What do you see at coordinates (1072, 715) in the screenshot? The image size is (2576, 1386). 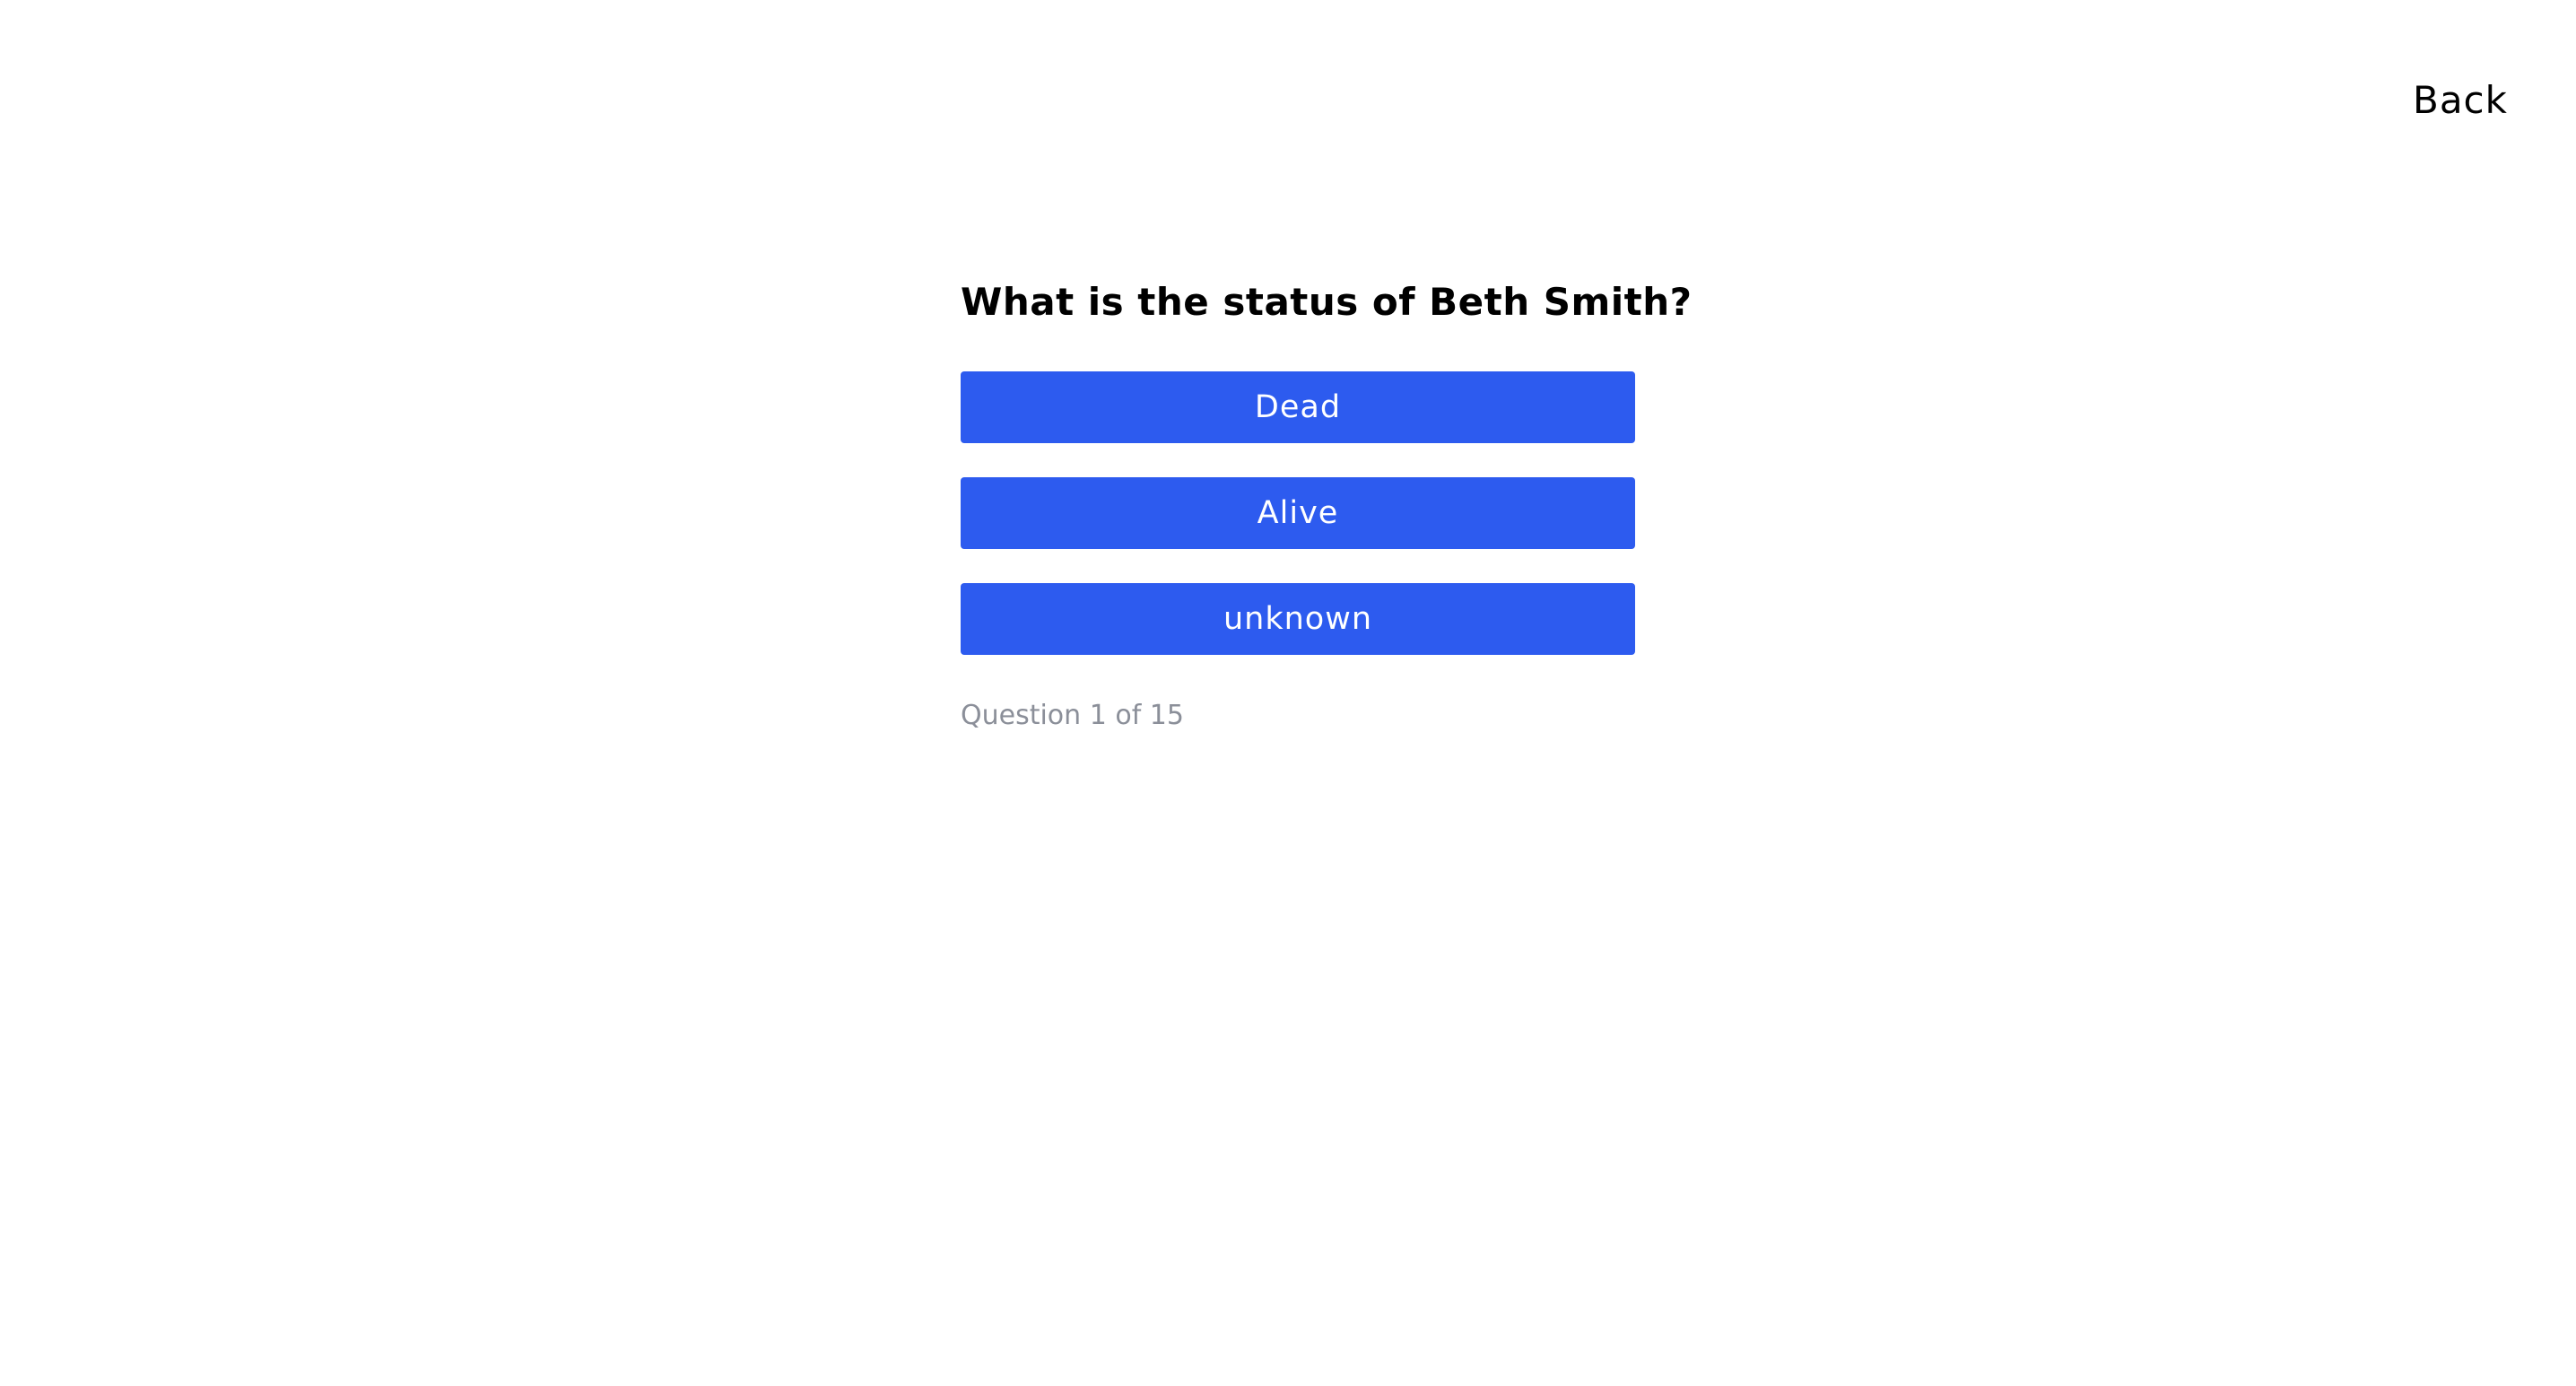 I see `question-progress: Question 1 of 15` at bounding box center [1072, 715].